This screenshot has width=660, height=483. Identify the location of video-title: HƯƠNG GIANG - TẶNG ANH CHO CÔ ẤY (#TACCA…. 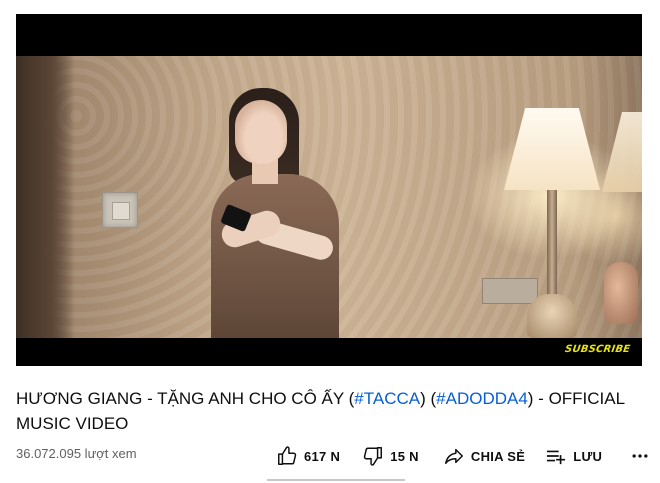
(326, 411).